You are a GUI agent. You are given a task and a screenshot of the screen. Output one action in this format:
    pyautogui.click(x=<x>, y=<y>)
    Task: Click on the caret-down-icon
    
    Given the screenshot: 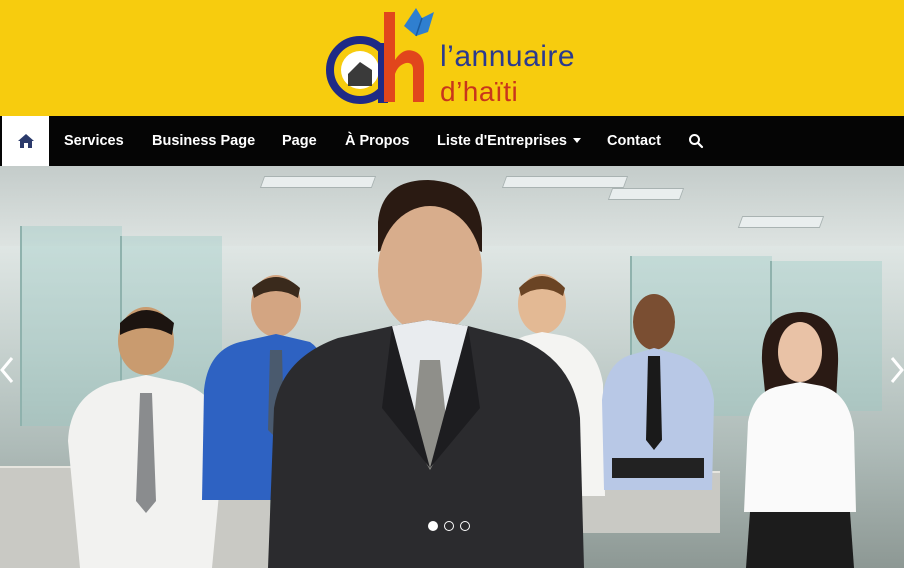 What is the action you would take?
    pyautogui.click(x=576, y=140)
    